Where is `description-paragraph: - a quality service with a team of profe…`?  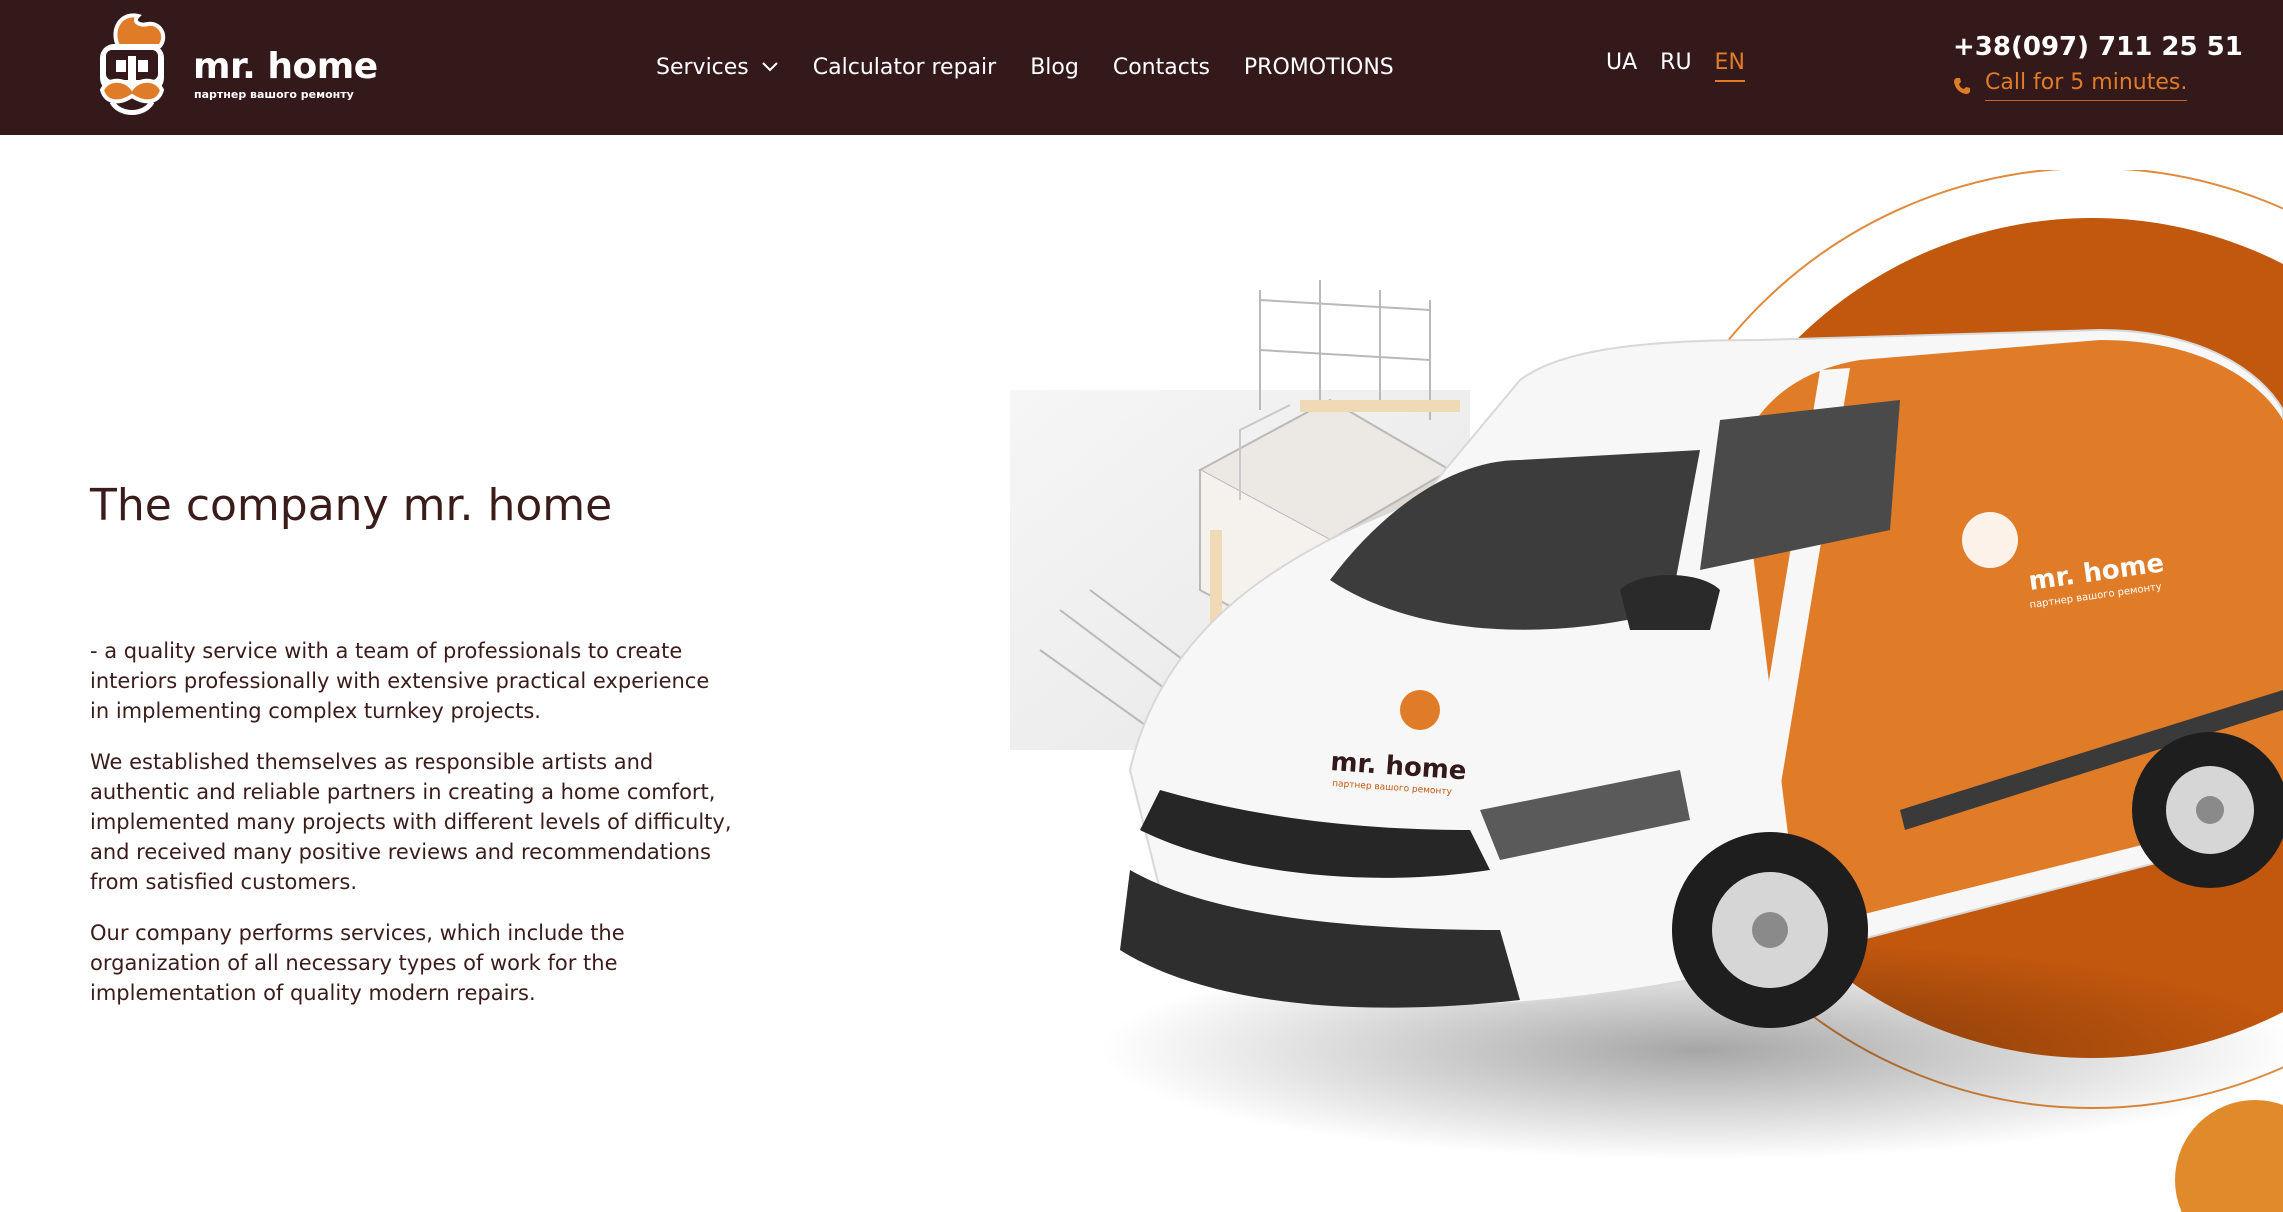
description-paragraph: - a quality service with a team of profe… is located at coordinates (400, 681).